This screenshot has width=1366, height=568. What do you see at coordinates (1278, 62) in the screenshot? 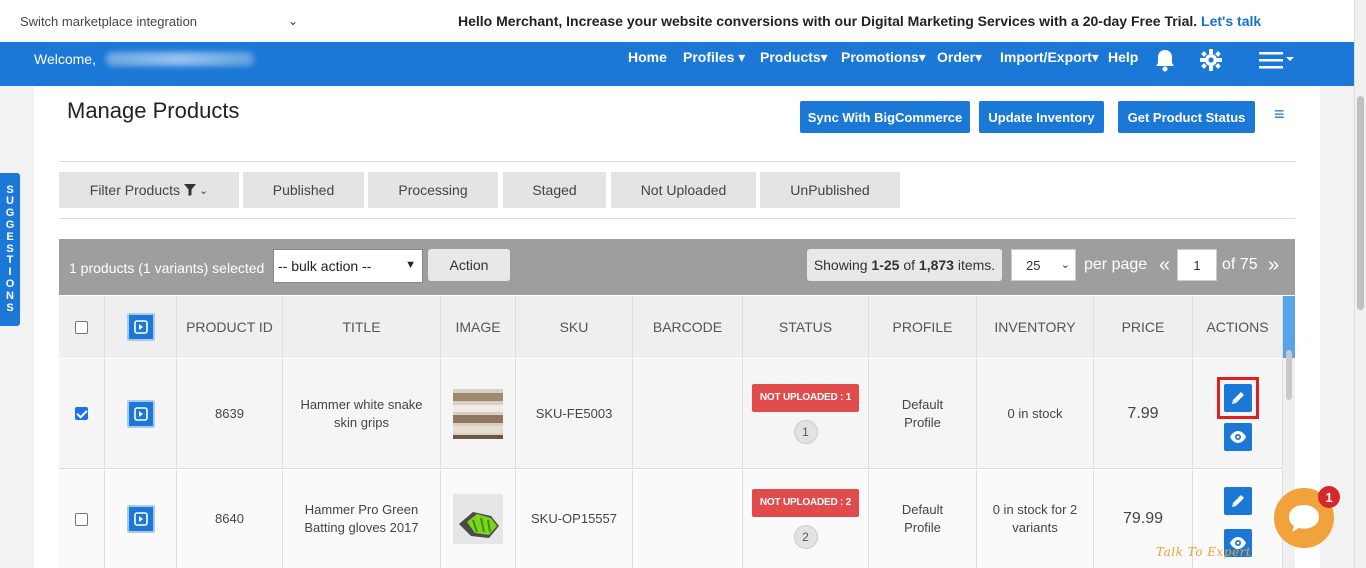
I see `menu-icon` at bounding box center [1278, 62].